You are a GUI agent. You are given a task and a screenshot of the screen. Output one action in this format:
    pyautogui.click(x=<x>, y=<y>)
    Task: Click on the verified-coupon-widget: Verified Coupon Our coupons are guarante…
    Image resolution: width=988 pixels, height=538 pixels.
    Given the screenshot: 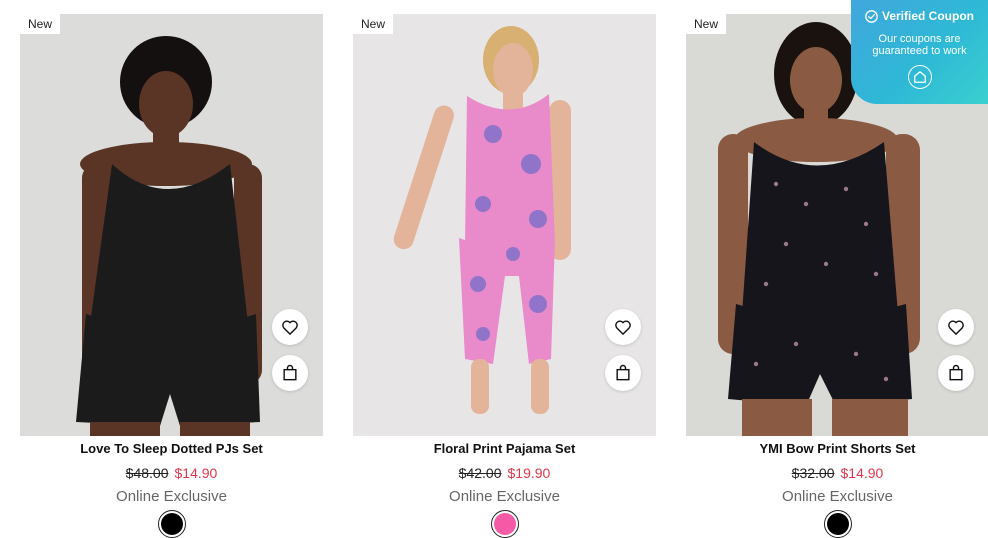 What is the action you would take?
    pyautogui.click(x=919, y=52)
    